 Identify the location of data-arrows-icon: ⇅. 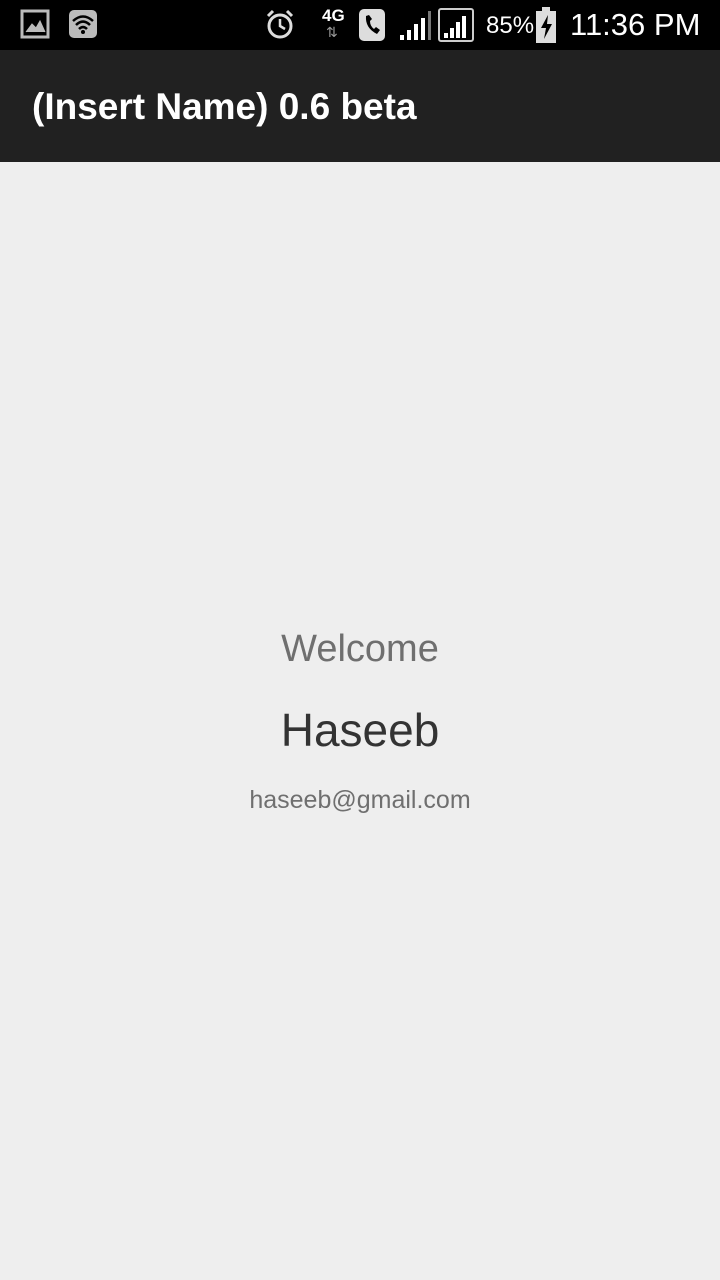
(332, 32).